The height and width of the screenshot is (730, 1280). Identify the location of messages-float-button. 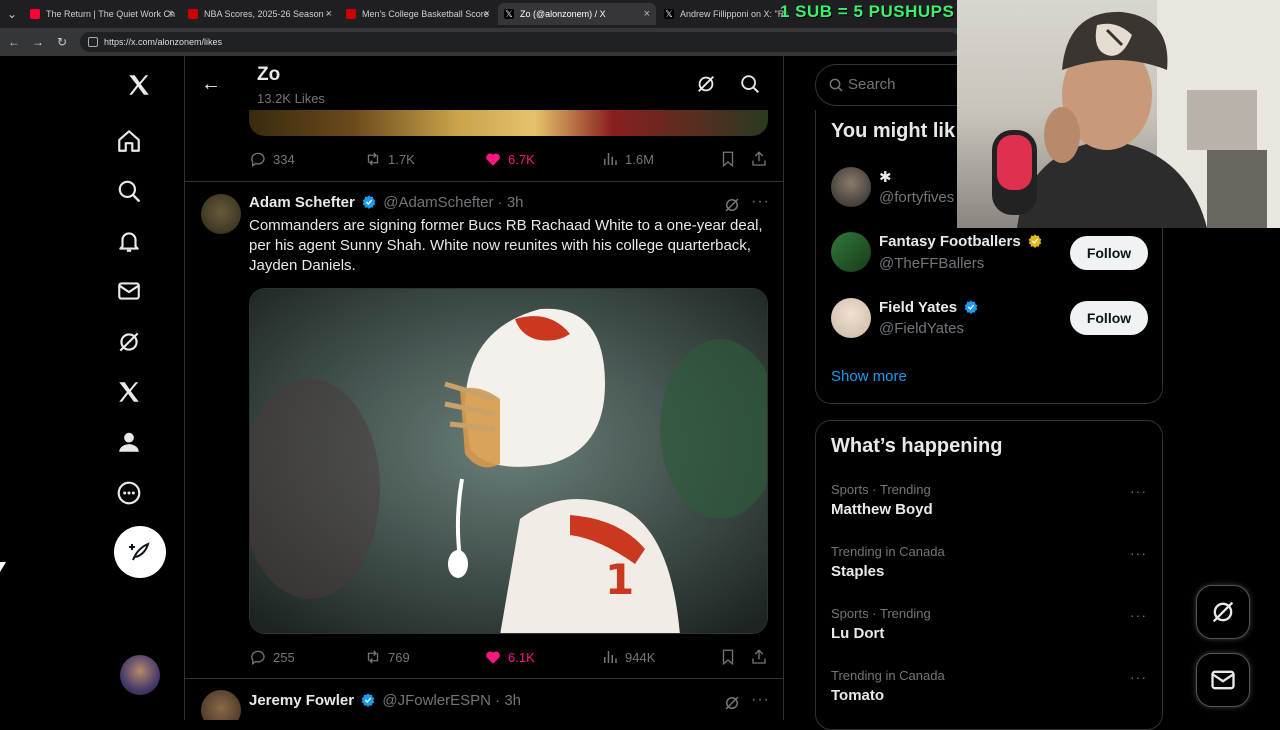
(1223, 680).